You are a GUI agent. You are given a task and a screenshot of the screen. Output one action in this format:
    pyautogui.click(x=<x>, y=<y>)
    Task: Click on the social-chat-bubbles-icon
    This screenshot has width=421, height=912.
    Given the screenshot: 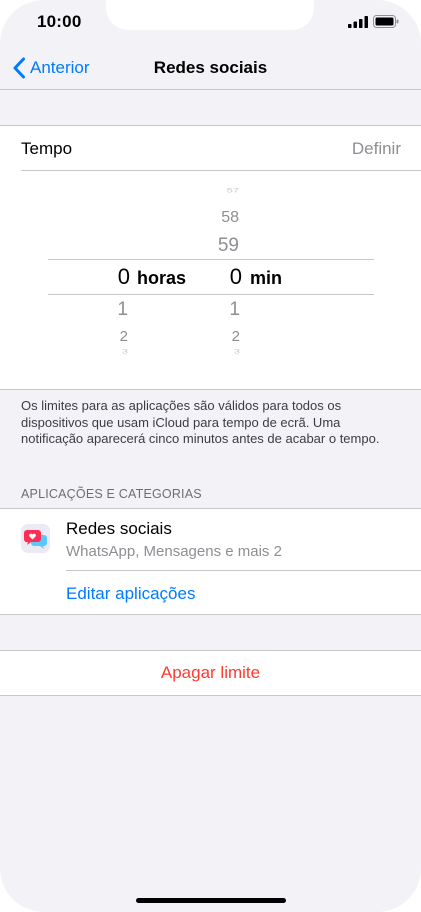 What is the action you would take?
    pyautogui.click(x=35, y=538)
    